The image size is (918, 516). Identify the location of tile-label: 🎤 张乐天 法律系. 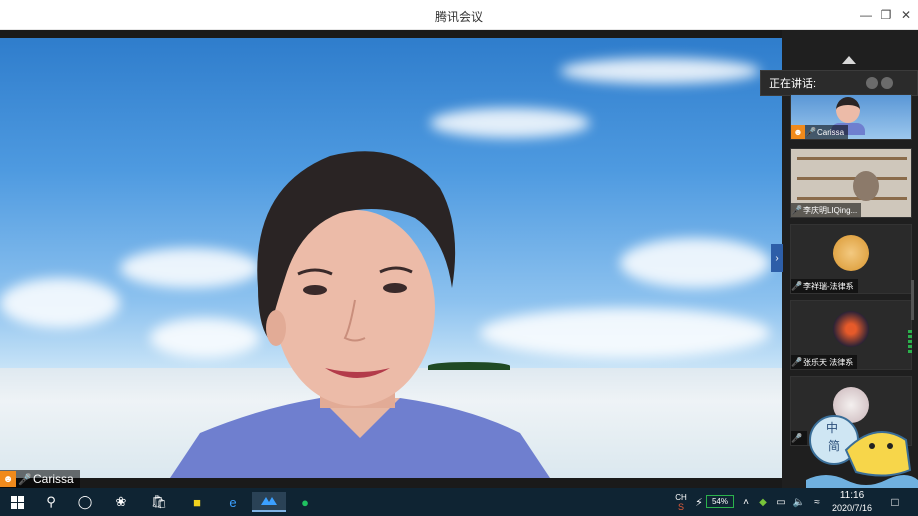
(824, 362).